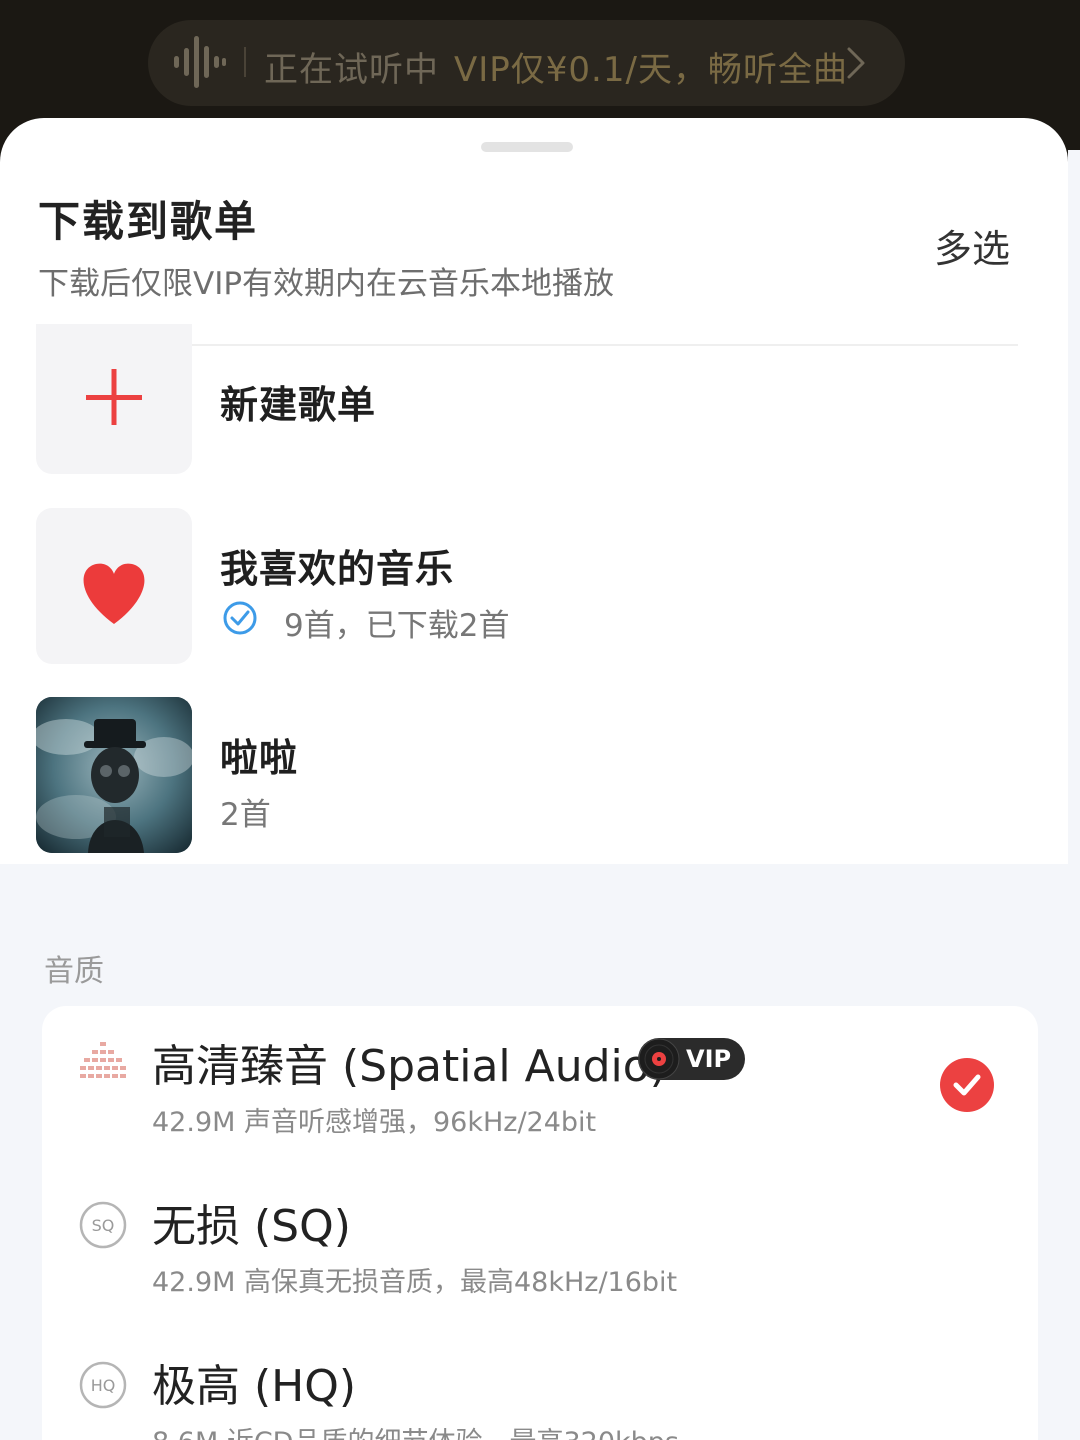 The height and width of the screenshot is (1440, 1080). What do you see at coordinates (409, 1066) in the screenshot?
I see `quality-name: 高清臻音 (Spatial Audio)` at bounding box center [409, 1066].